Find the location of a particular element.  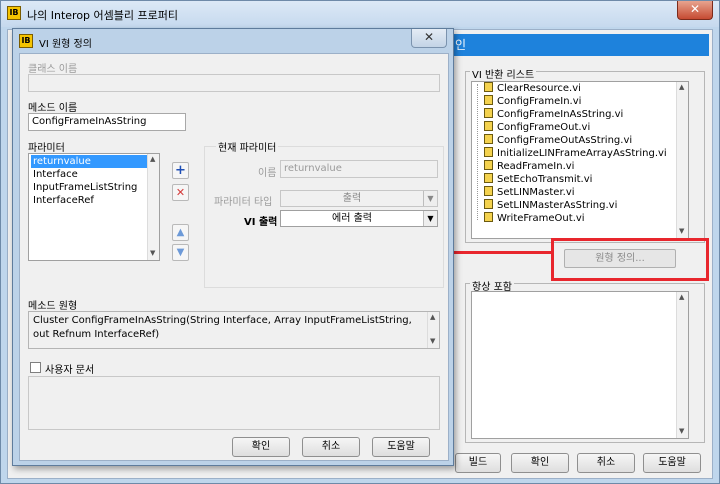

list-item: InputFrameListString is located at coordinates (84, 187).